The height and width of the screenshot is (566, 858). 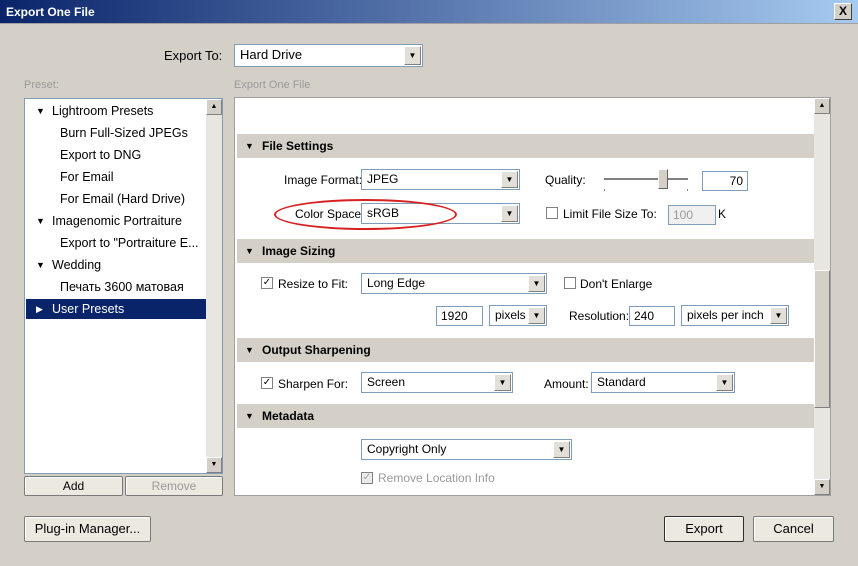 I want to click on preset-group-imagenomic: ▼ Imagenomic Portraiture, so click(x=116, y=221).